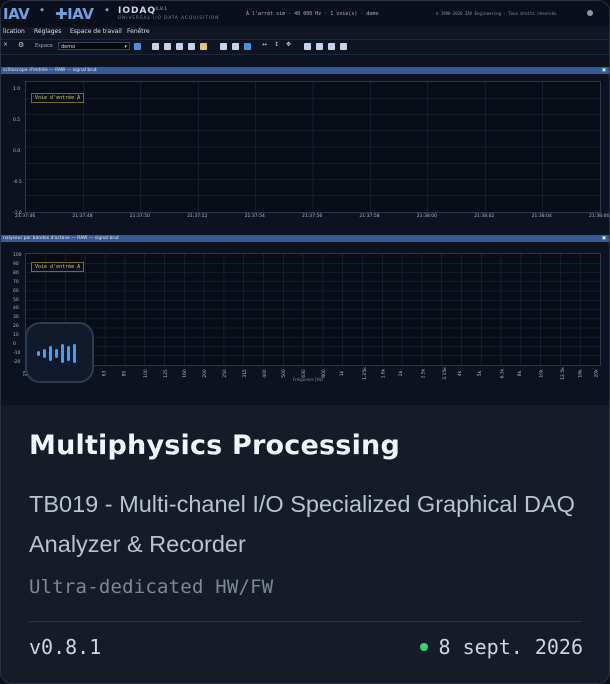 The width and height of the screenshot is (610, 684). Describe the element at coordinates (65, 647) in the screenshot. I see `version-label: v0.8.1` at that location.